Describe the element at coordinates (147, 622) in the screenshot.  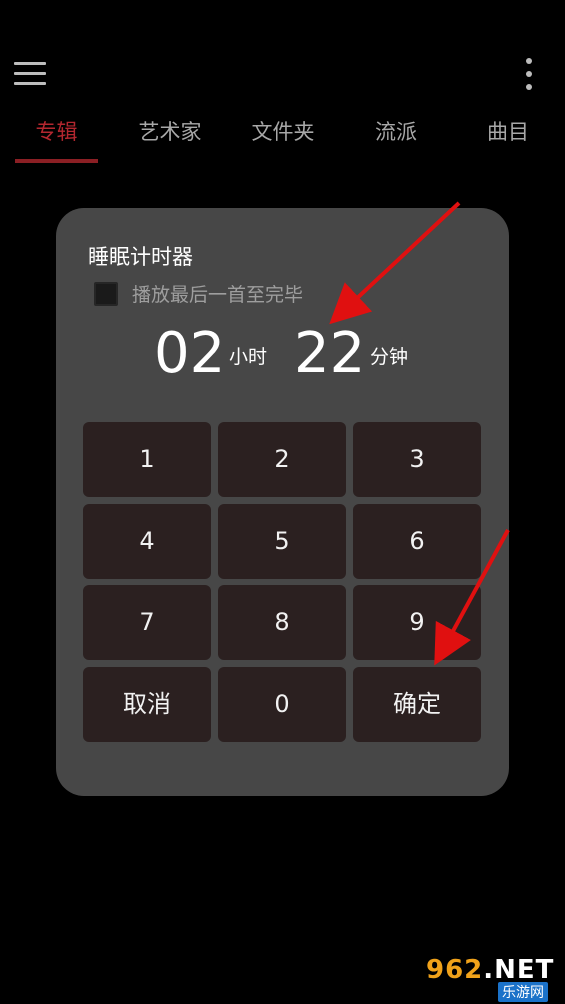
I see `key-7: 7` at that location.